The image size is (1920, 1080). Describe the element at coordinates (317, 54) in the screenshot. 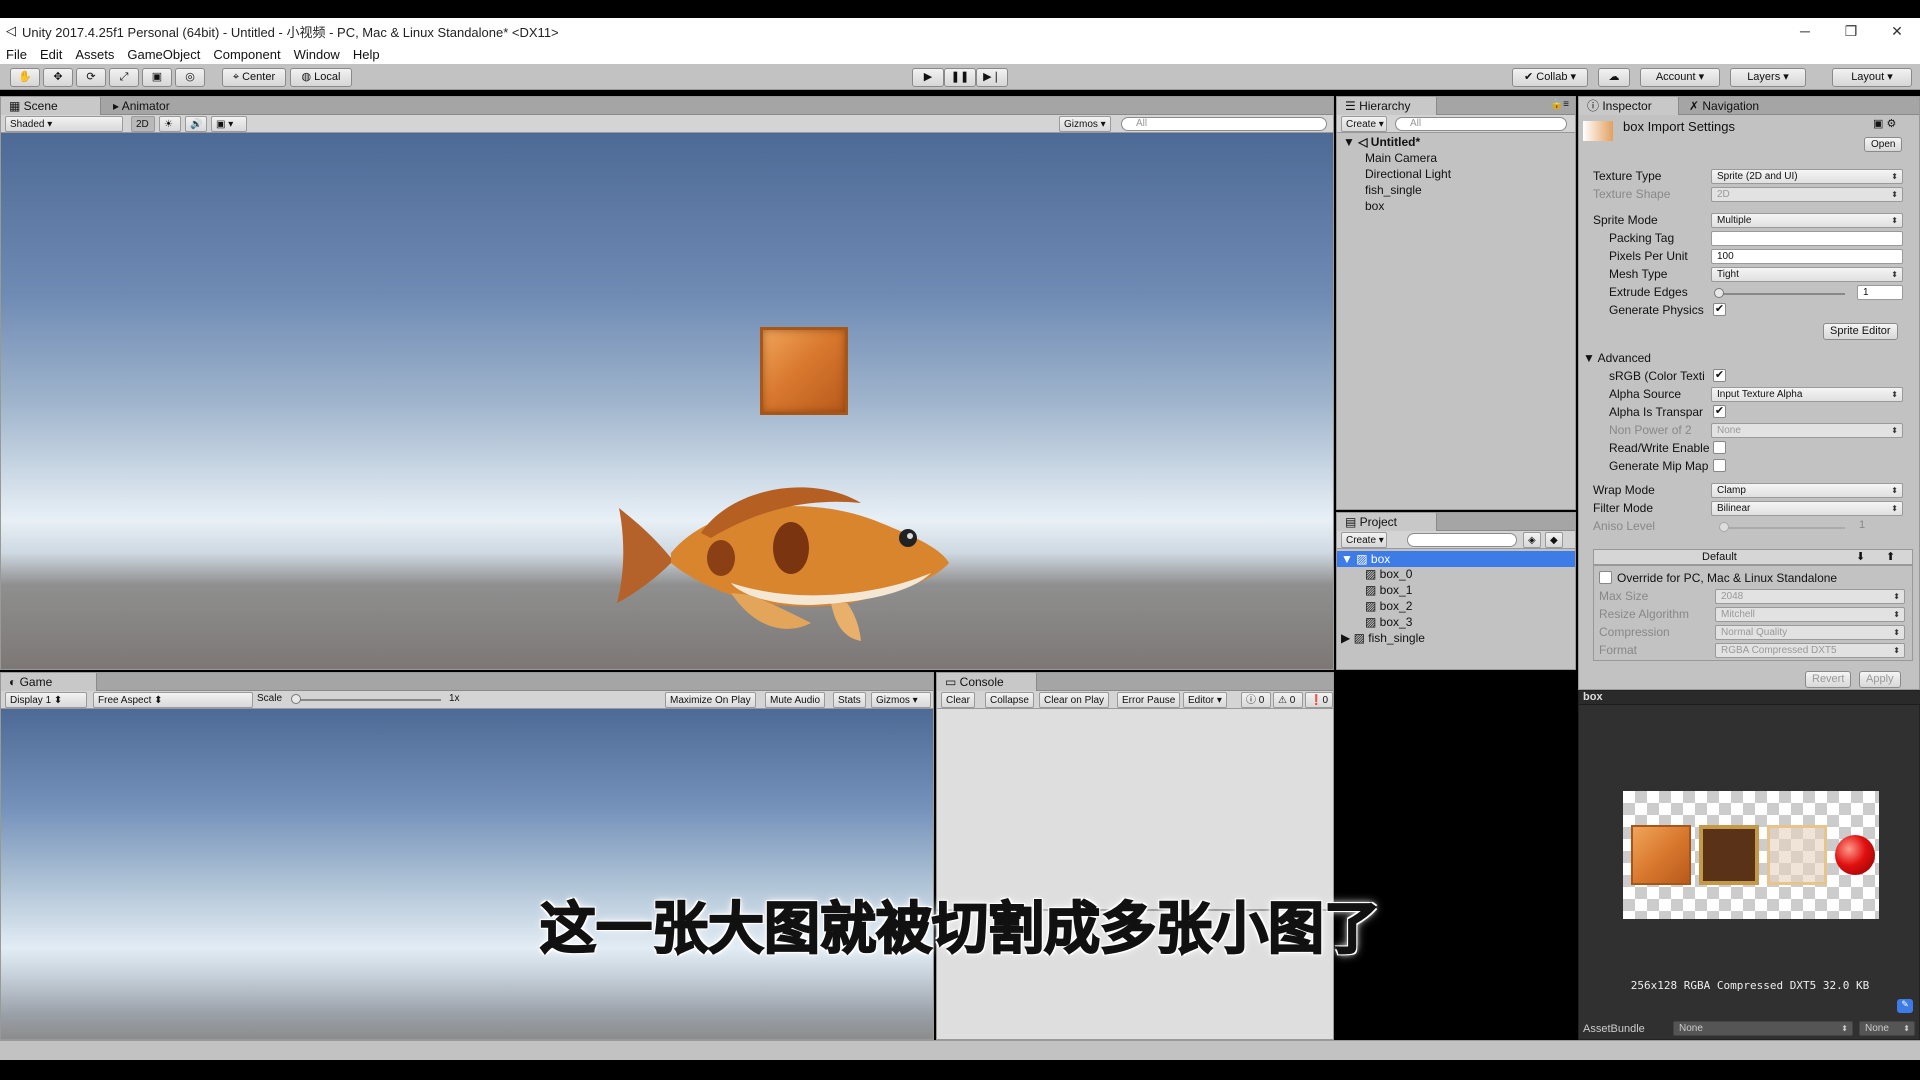

I see `menu-window: Window` at that location.